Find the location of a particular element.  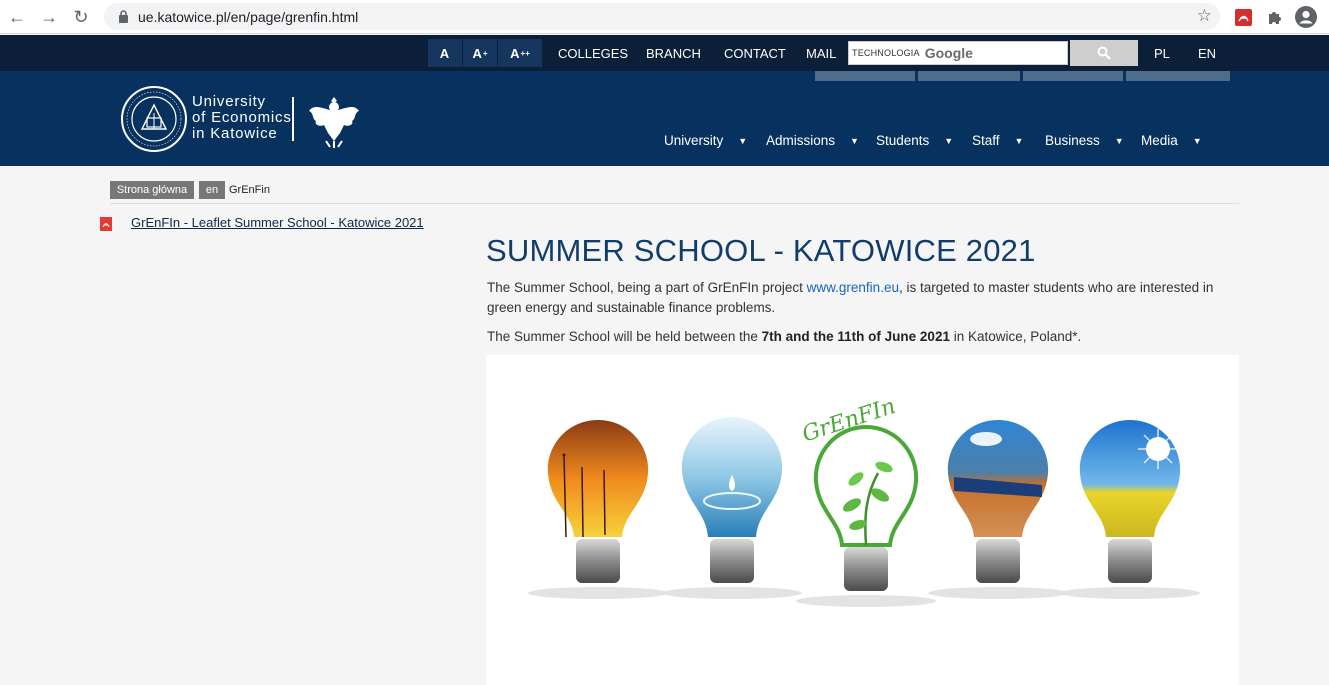

breadcrumb-lang: en is located at coordinates (212, 190).